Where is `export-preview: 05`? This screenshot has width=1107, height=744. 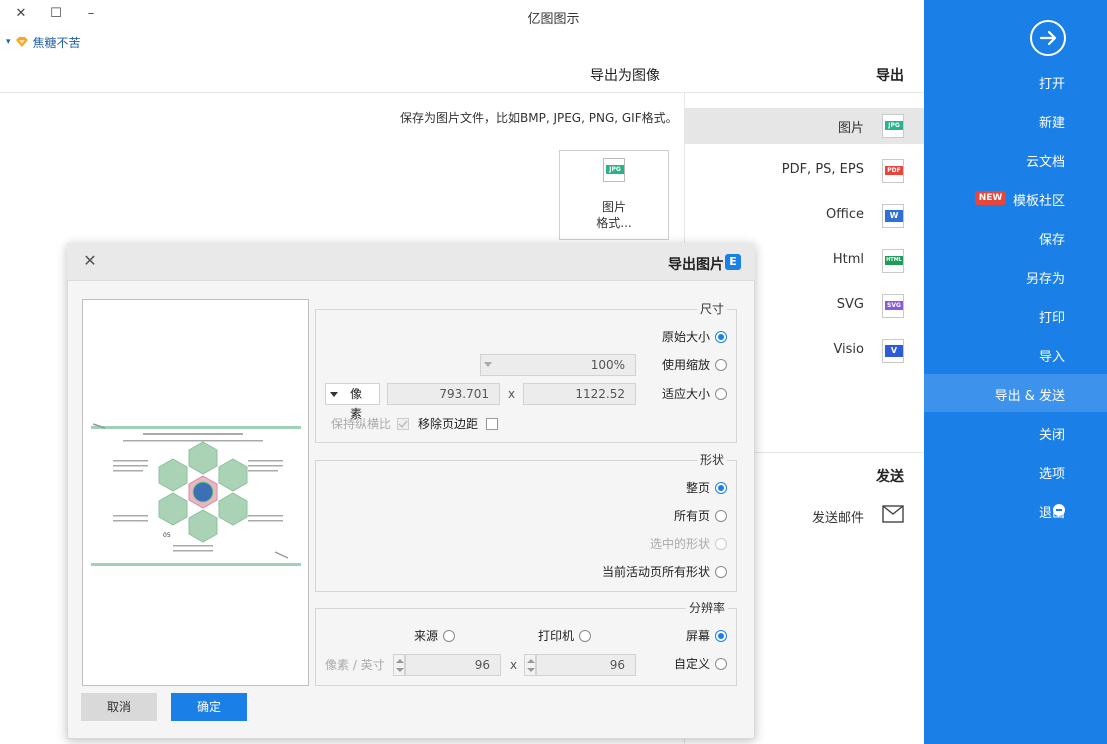 export-preview: 05 is located at coordinates (195, 492).